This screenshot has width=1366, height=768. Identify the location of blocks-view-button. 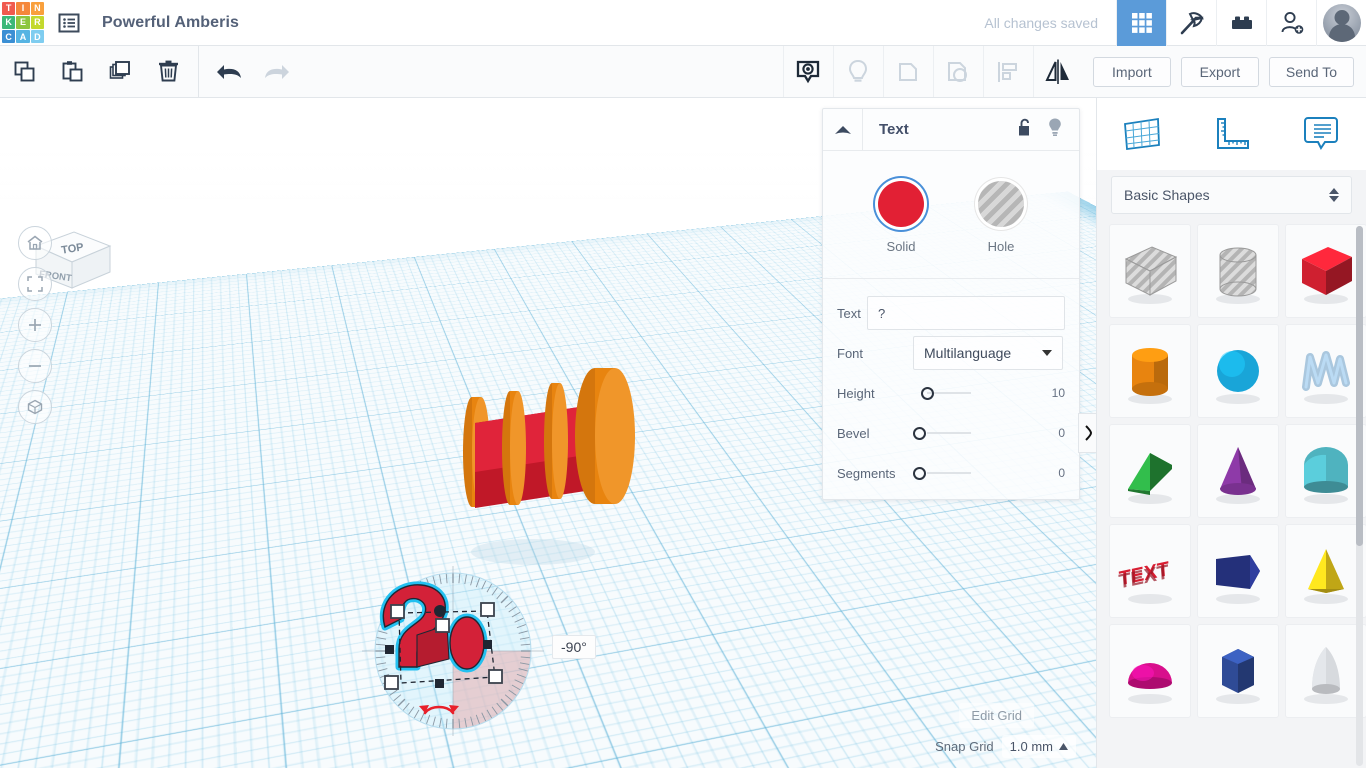
(1141, 23).